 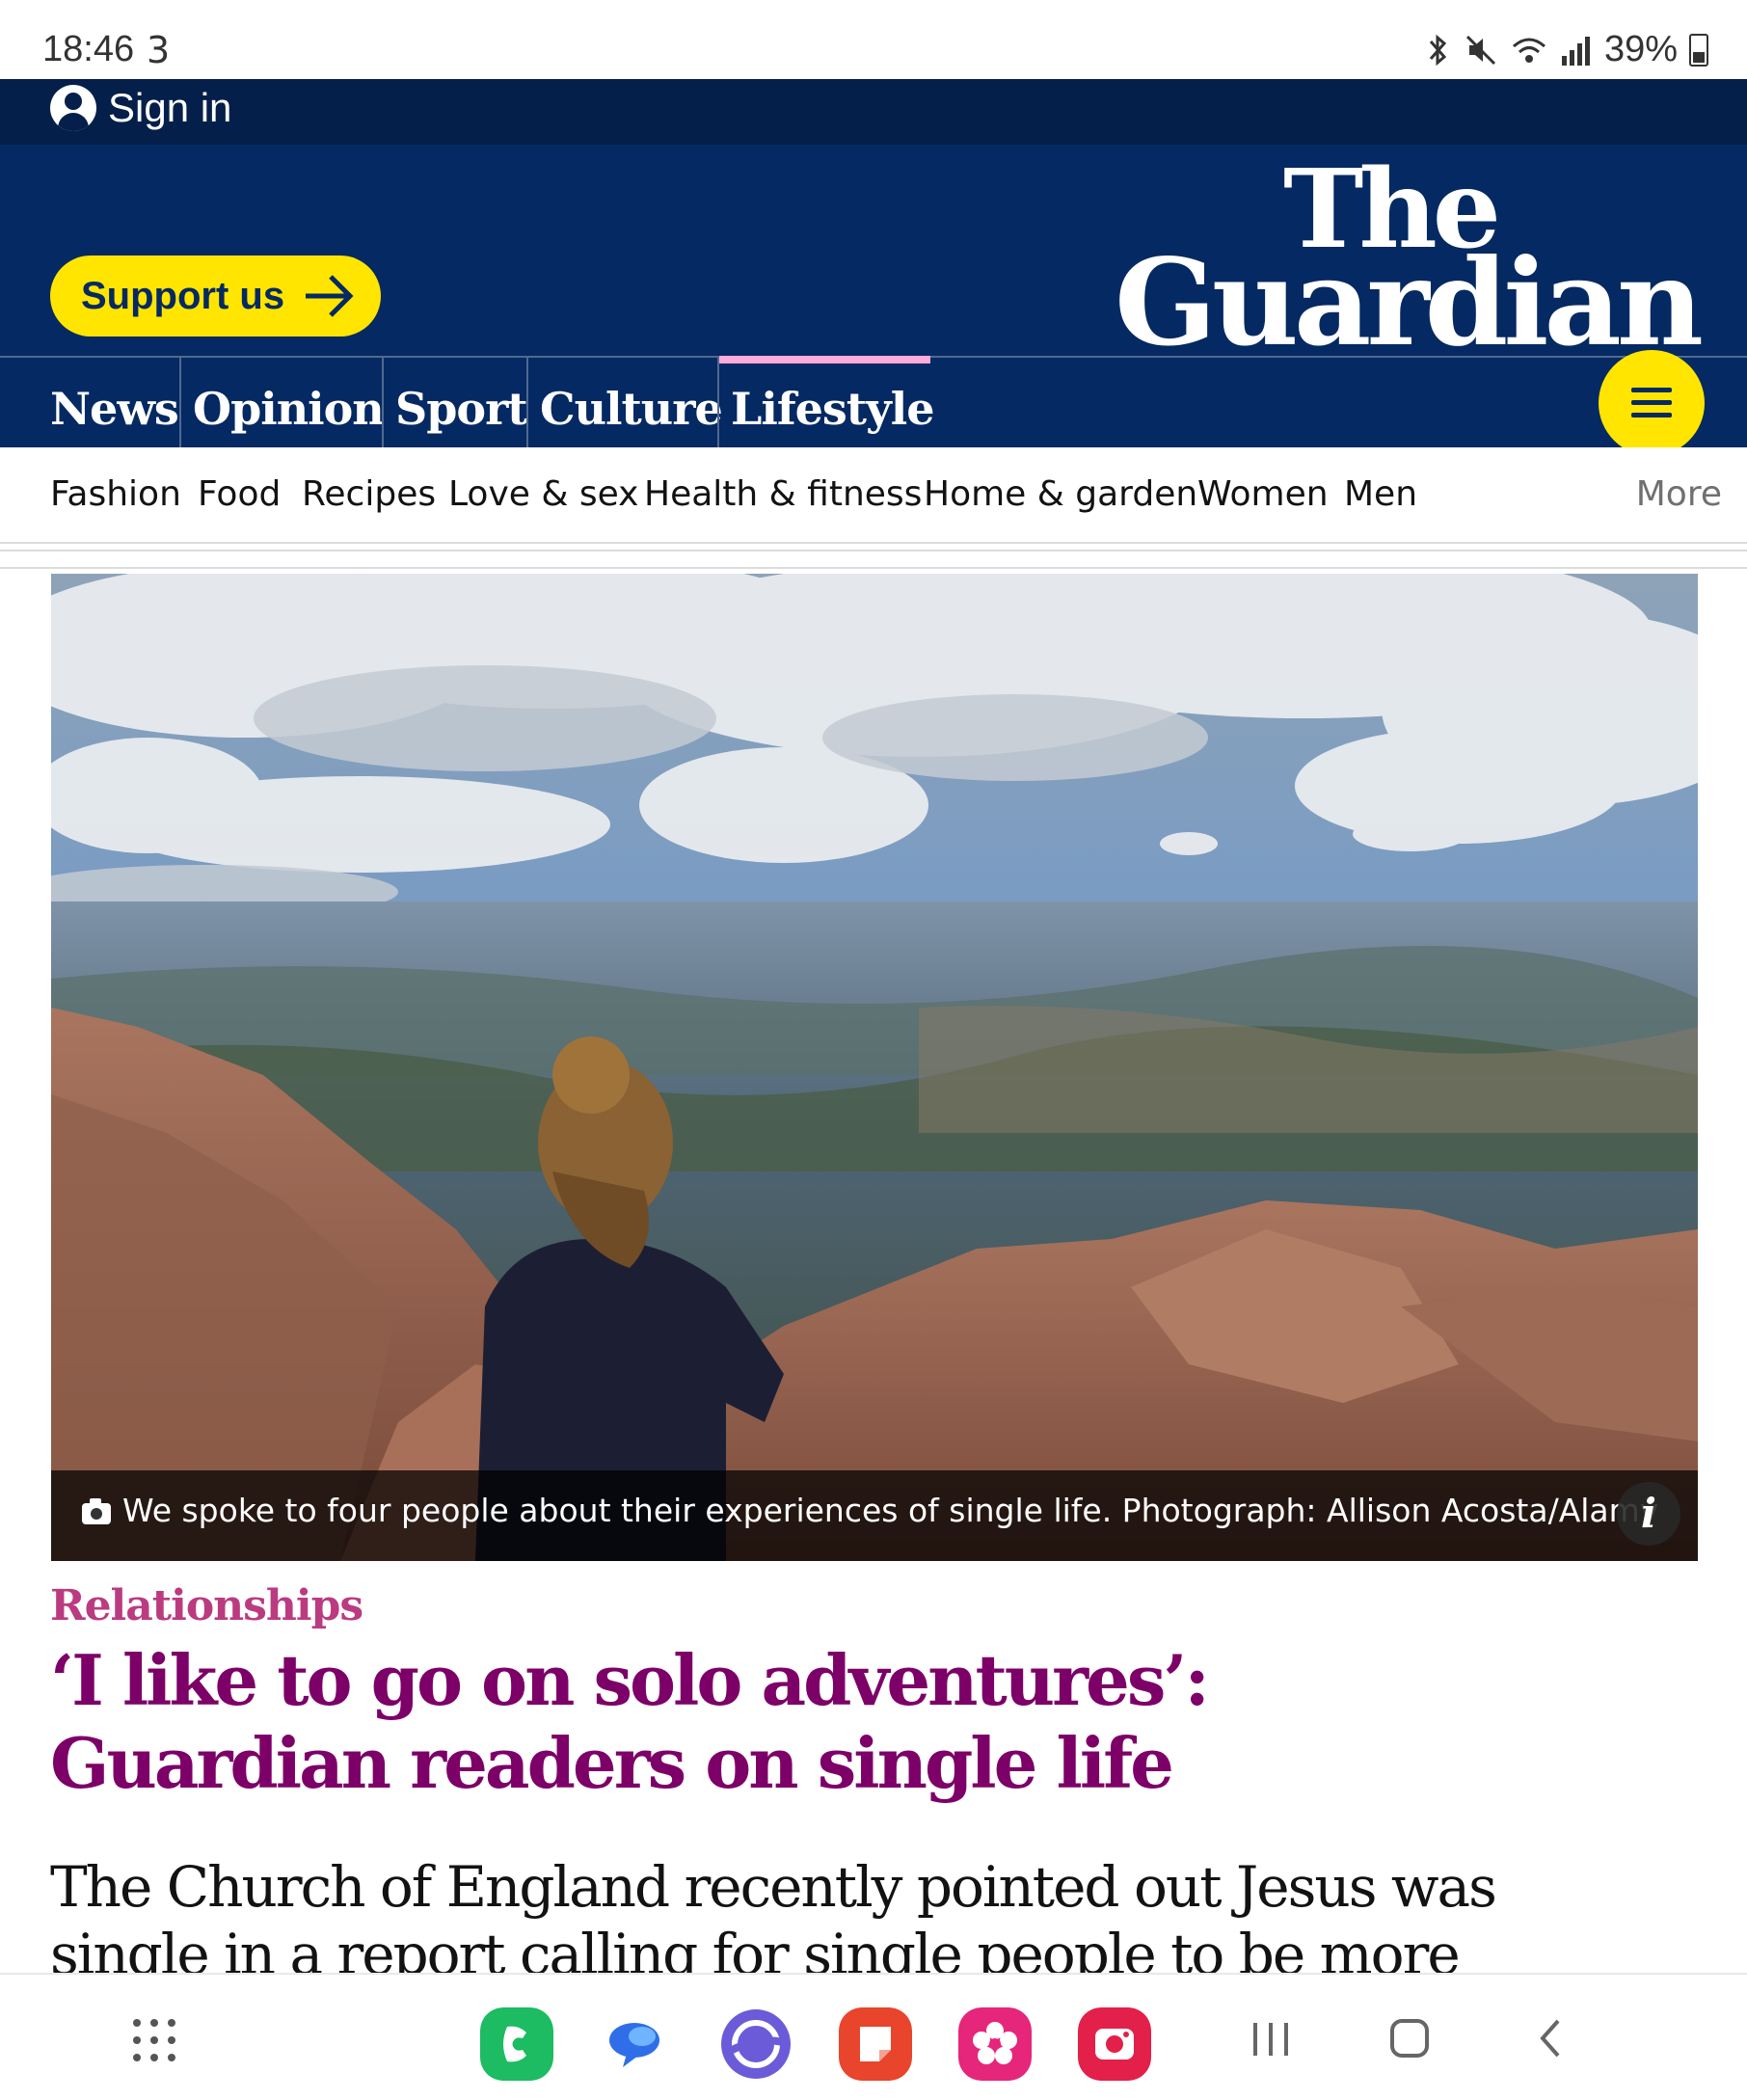 I want to click on home-icon, so click(x=1409, y=2039).